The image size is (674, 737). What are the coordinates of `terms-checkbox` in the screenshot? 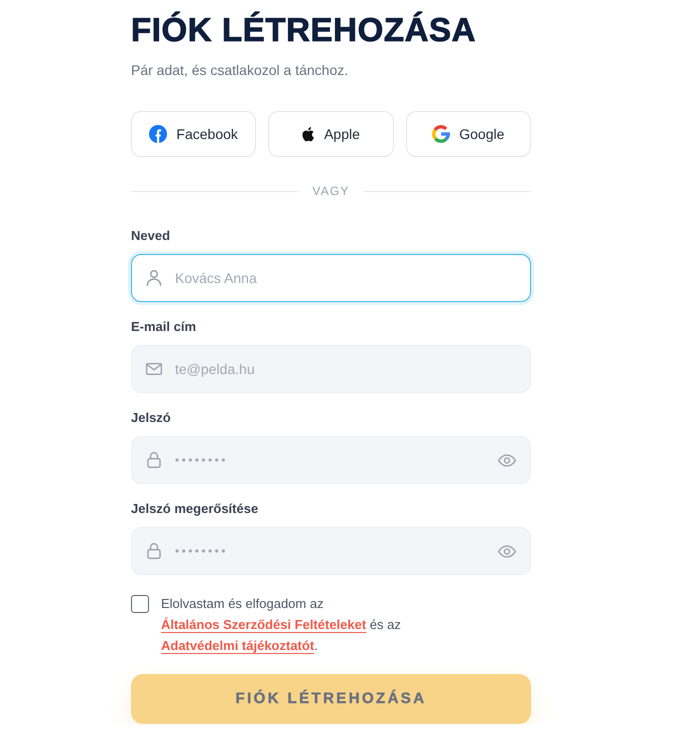 It's located at (140, 604).